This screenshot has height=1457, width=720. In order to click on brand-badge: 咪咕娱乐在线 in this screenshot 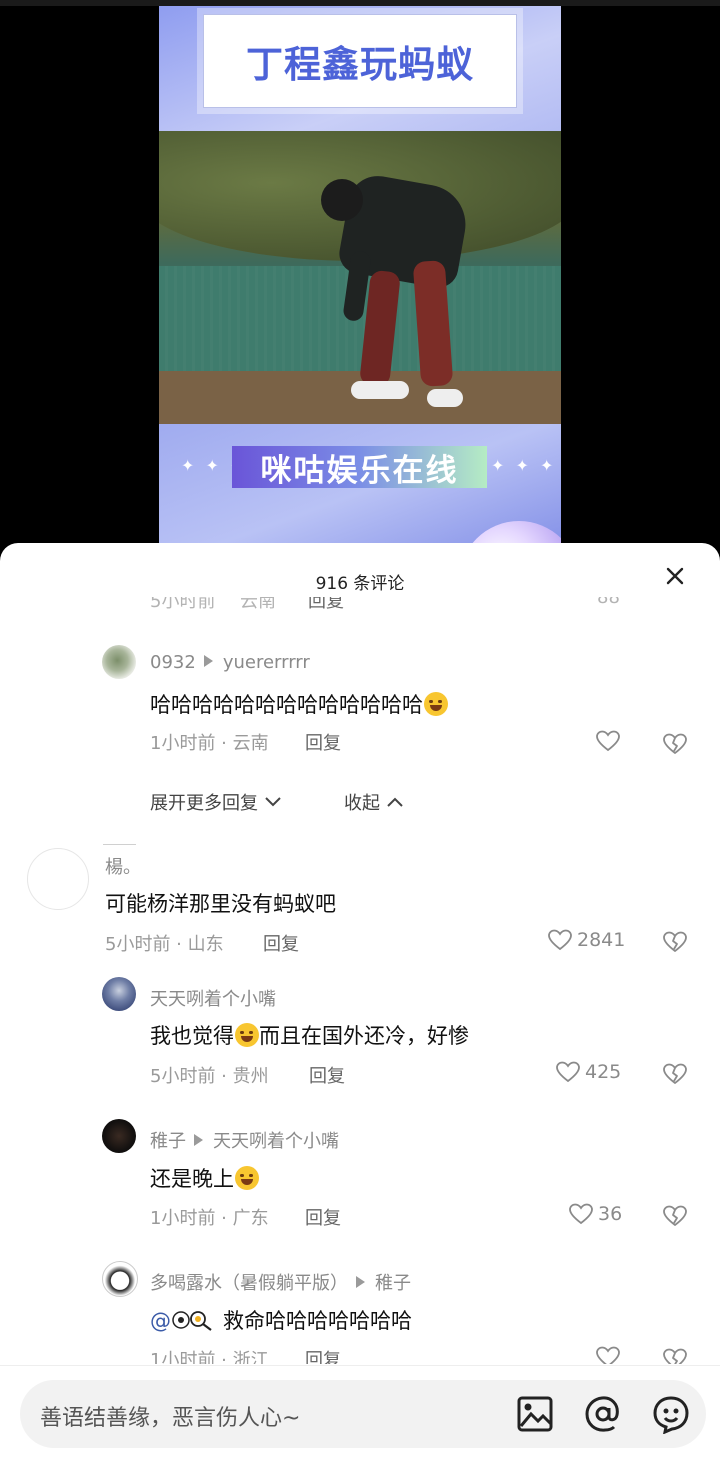, I will do `click(359, 467)`.